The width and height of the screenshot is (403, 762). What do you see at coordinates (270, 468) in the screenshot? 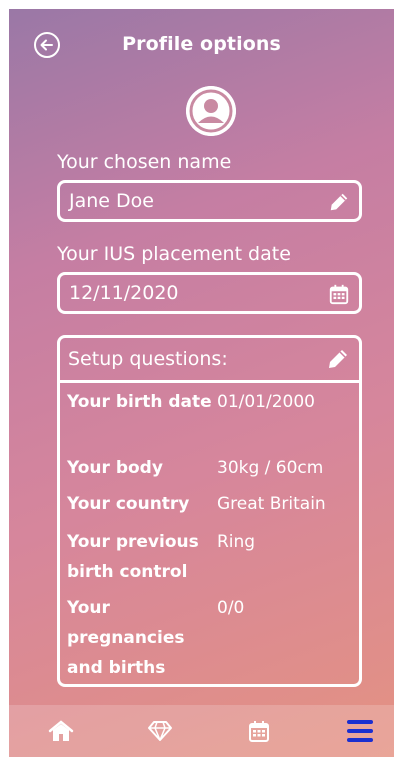
I see `setup-row-value: 30kg / 60cm` at bounding box center [270, 468].